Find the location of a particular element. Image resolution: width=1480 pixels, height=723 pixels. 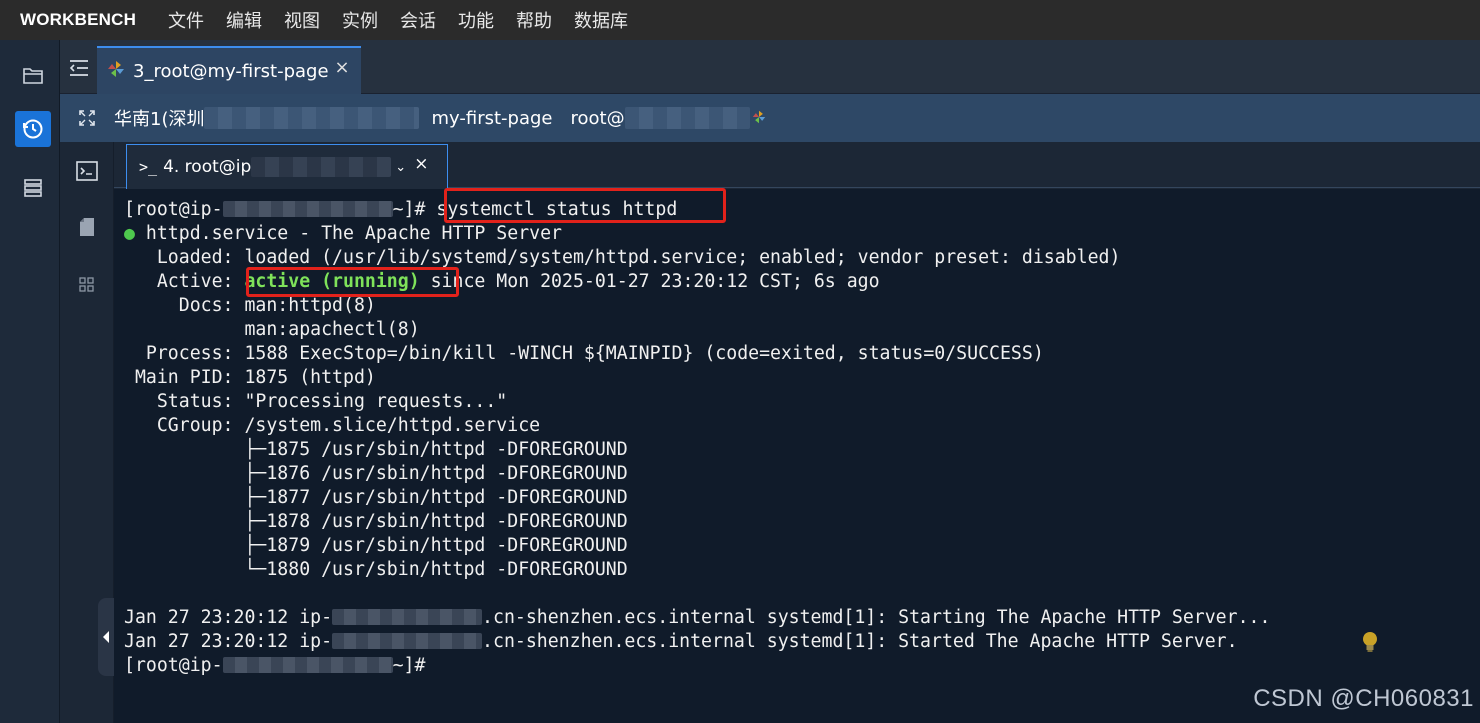

redacted-ip is located at coordinates (321, 167).